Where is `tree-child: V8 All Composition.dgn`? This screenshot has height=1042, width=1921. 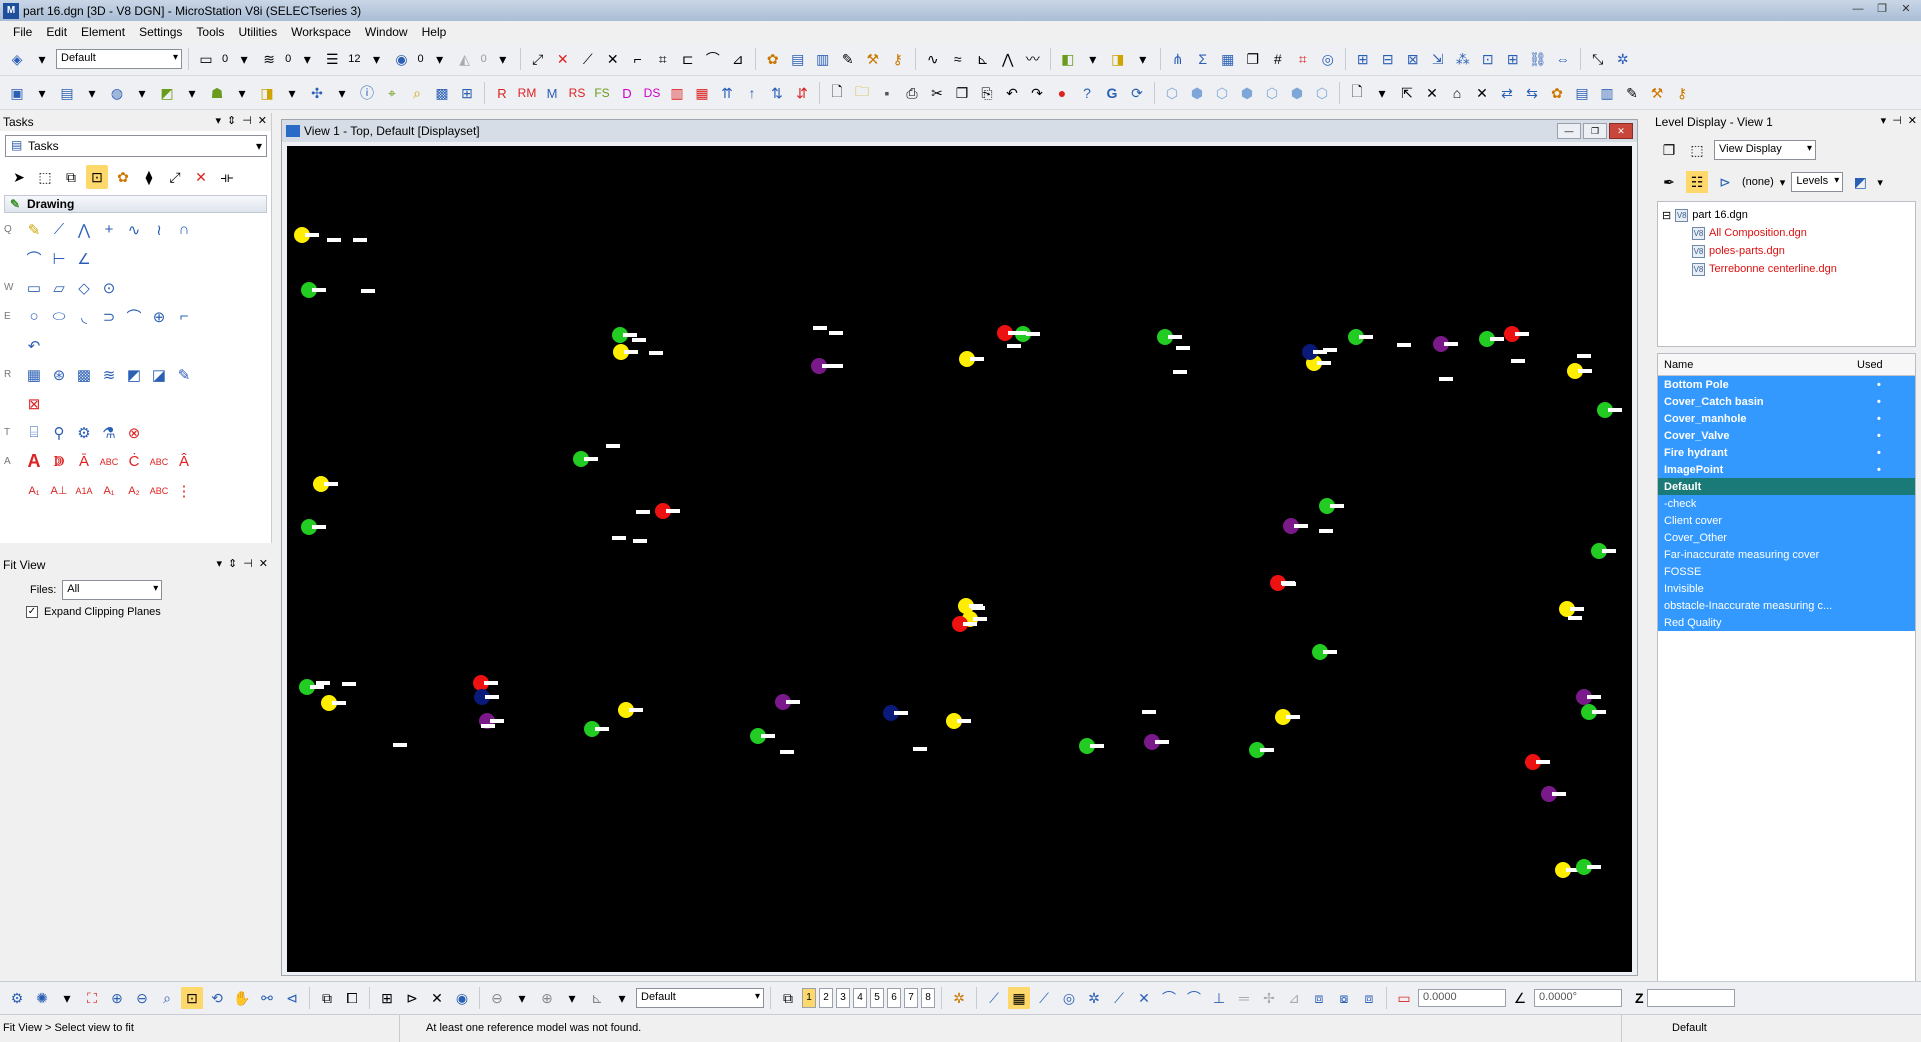
tree-child: V8 All Composition.dgn is located at coordinates (1786, 233).